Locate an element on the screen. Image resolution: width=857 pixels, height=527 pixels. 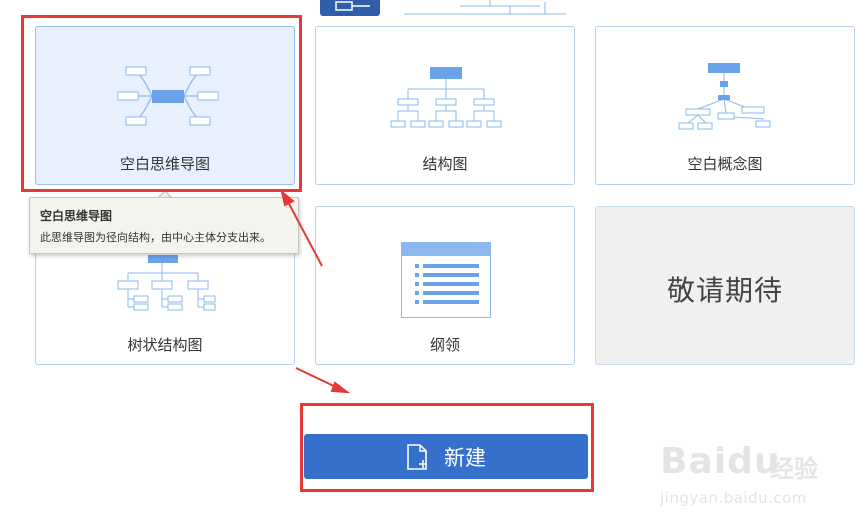
template-card-blank-concept: 空白概念图 is located at coordinates (725, 105).